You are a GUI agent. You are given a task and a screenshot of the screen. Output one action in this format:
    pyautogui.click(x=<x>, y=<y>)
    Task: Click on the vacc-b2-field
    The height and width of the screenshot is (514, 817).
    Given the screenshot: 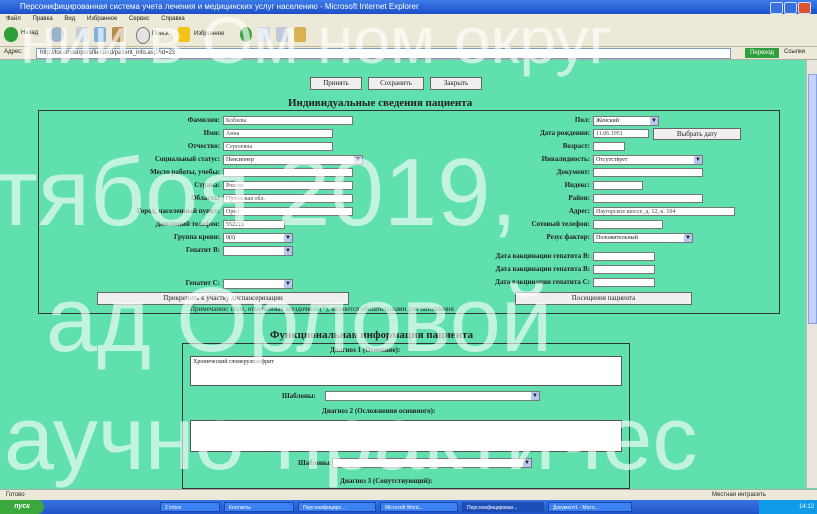 What is the action you would take?
    pyautogui.click(x=624, y=269)
    